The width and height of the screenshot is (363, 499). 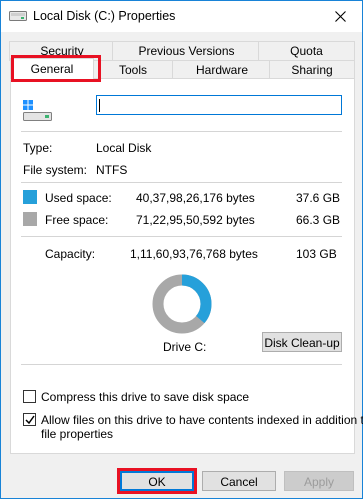 I want to click on ok-button: OK, so click(x=157, y=481).